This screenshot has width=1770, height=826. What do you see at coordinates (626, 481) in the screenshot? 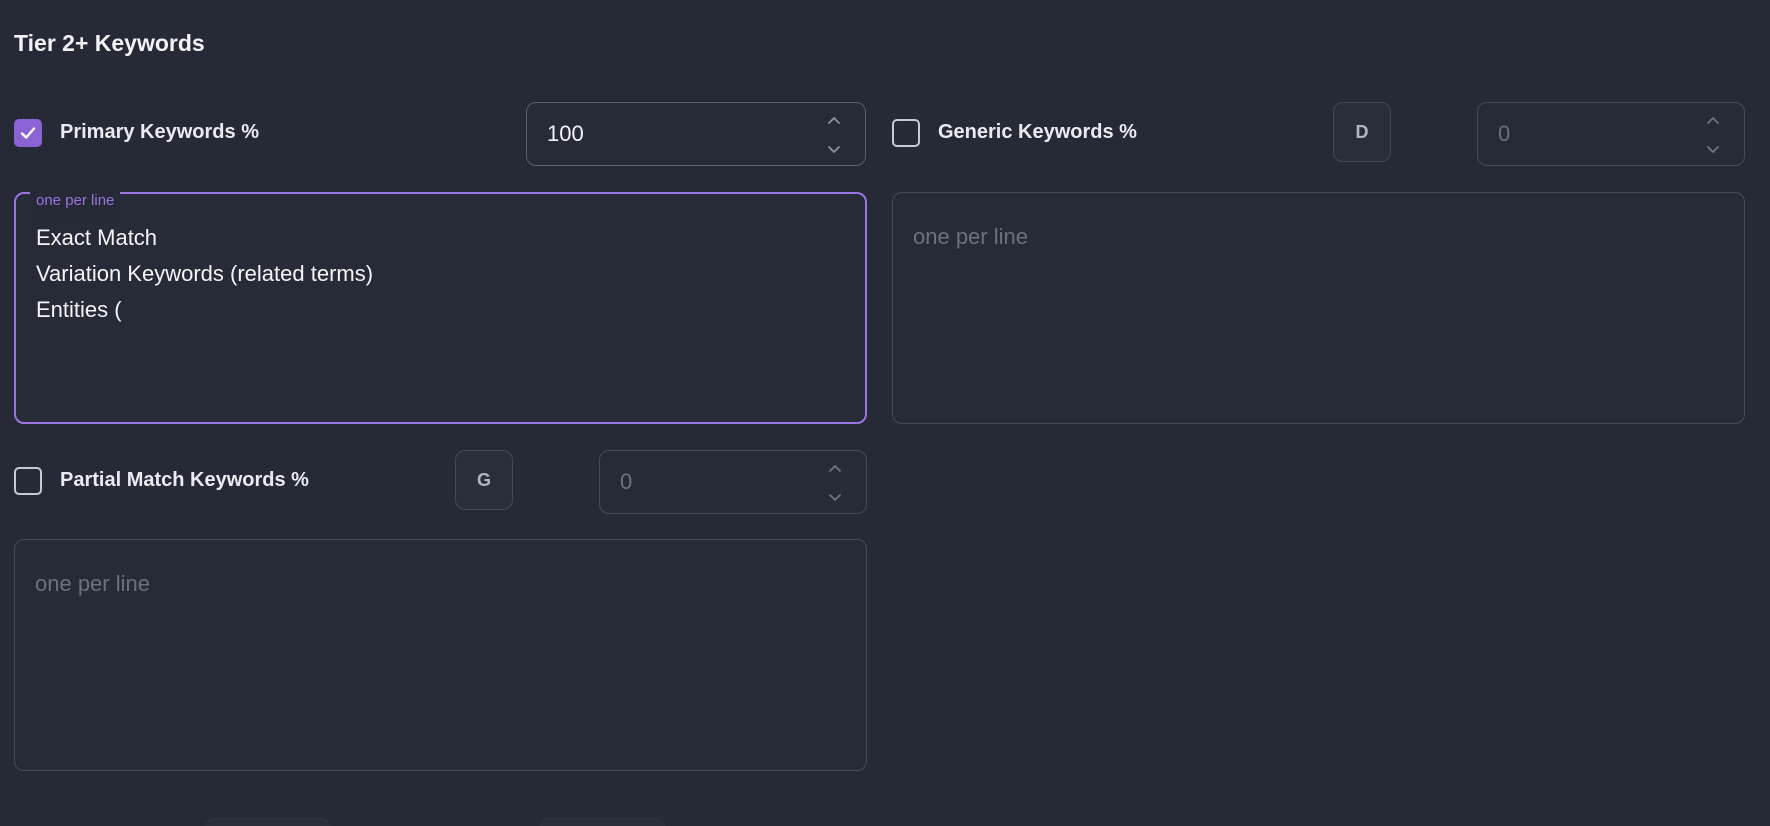
I see `partial-match-percent-value: 0` at bounding box center [626, 481].